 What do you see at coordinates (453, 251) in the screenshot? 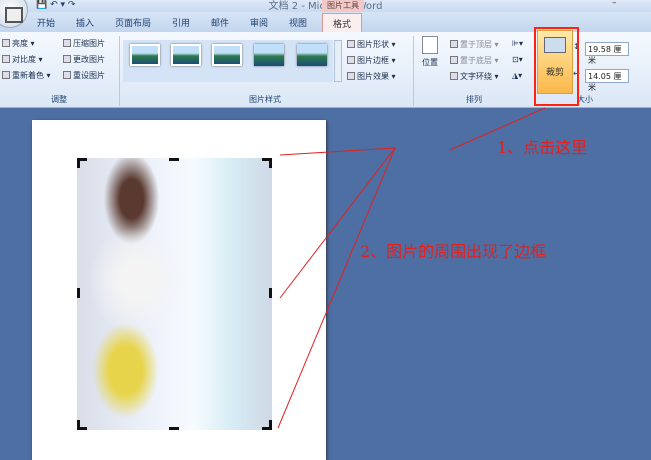
I see `annotation-border-appears: 2、图片的周围出现了边框` at bounding box center [453, 251].